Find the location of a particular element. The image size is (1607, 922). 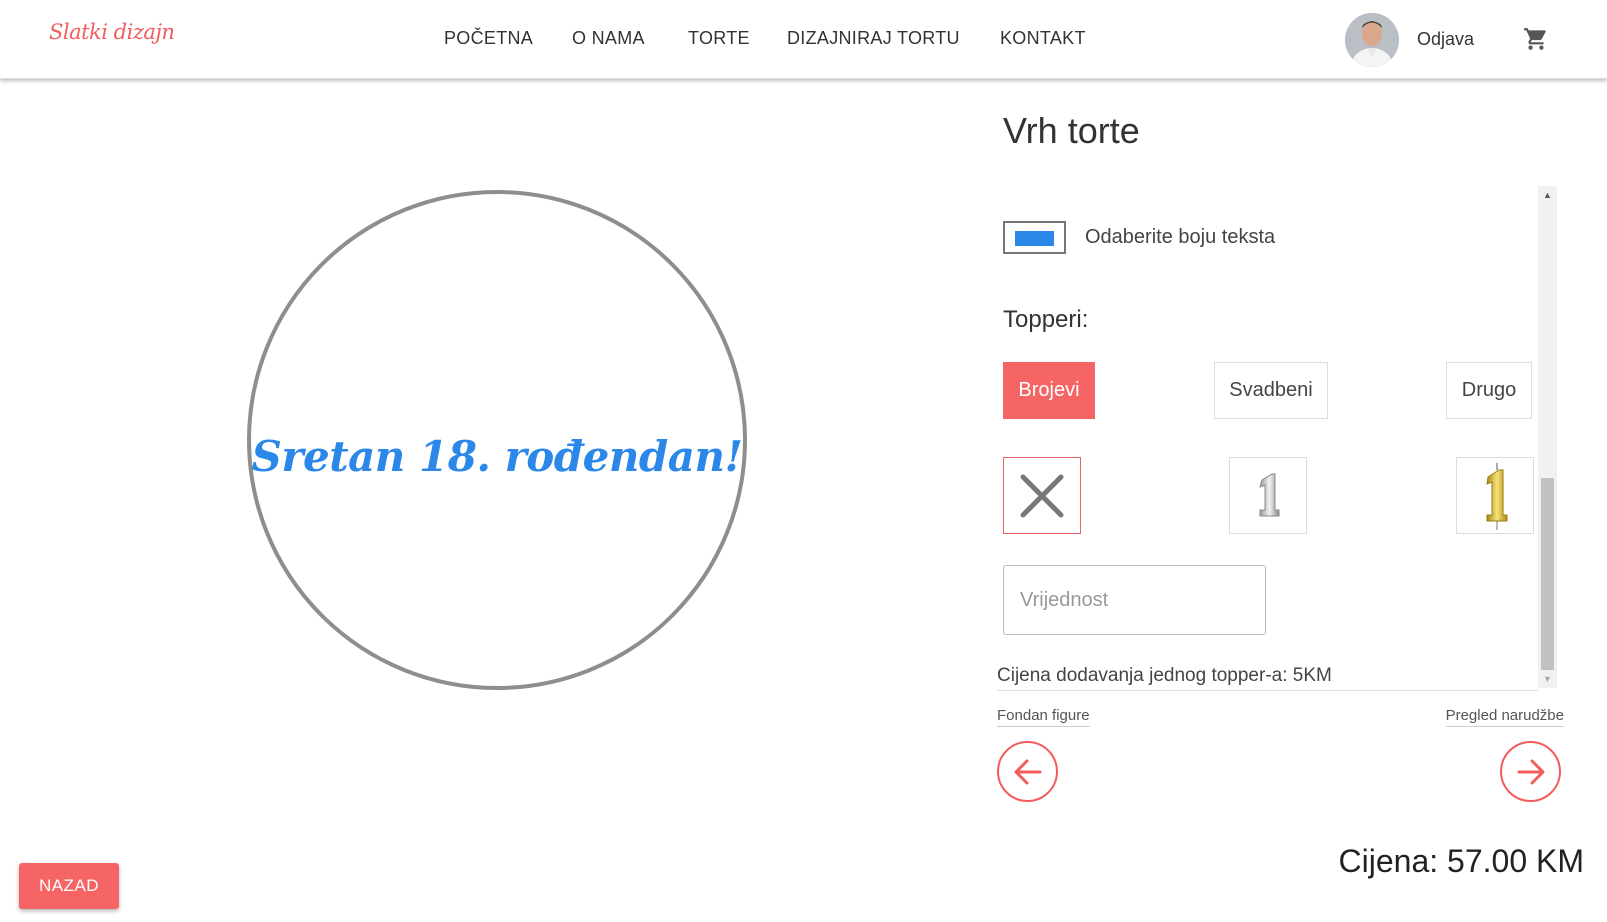

avatar is located at coordinates (1372, 40).